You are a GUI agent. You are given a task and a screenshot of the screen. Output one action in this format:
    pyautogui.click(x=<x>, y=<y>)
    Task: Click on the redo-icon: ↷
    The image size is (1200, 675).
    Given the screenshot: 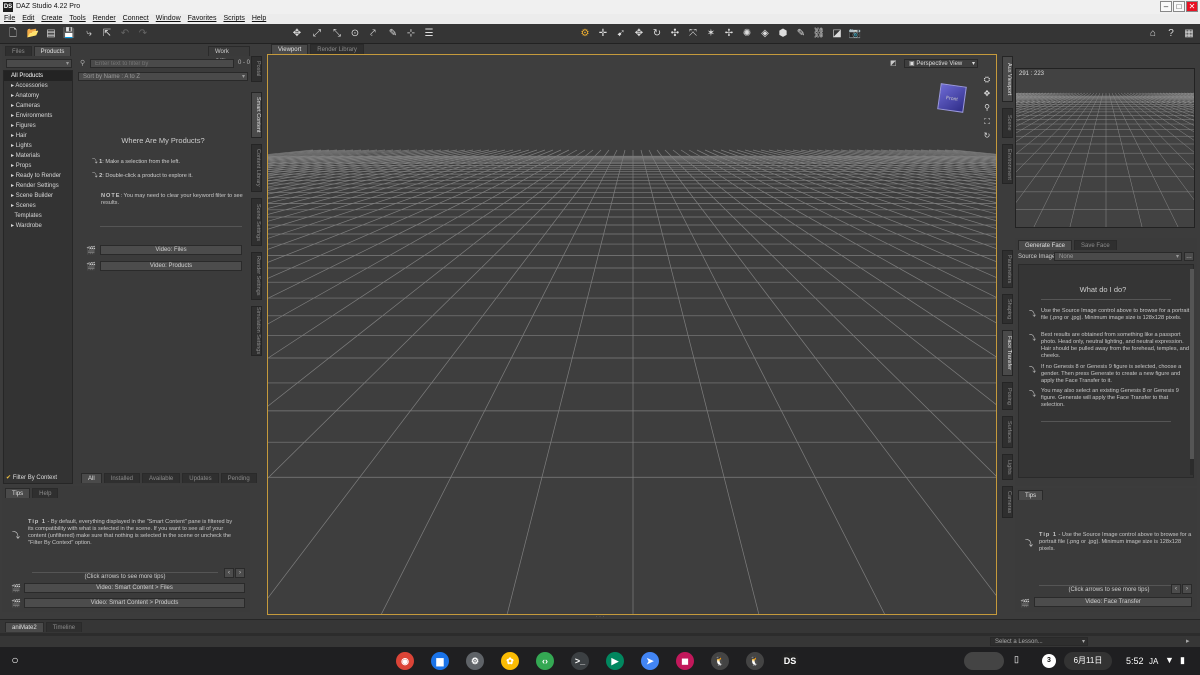 What is the action you would take?
    pyautogui.click(x=143, y=34)
    